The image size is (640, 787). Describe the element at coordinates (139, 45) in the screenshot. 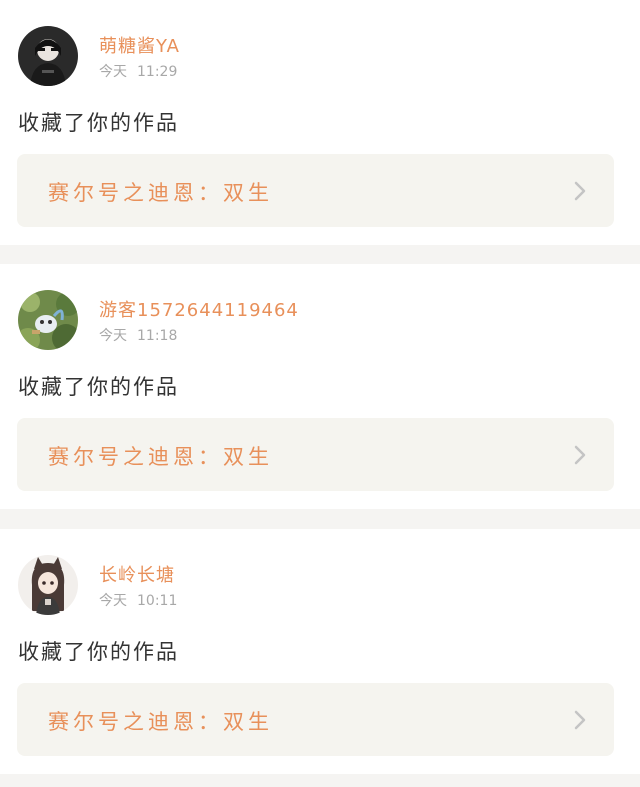

I see `username: 萌糖酱YA` at that location.